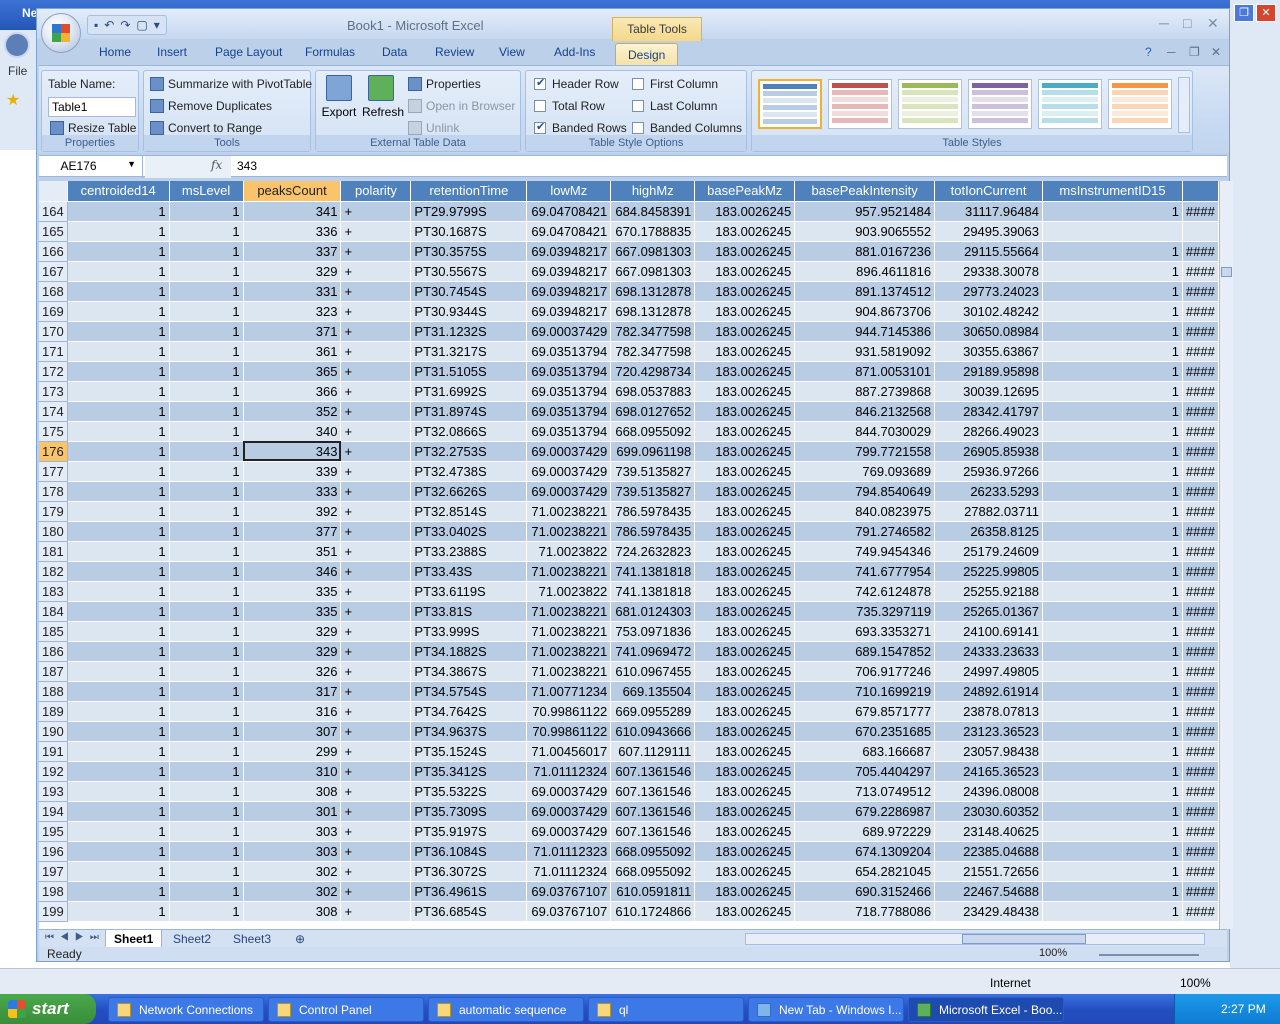 This screenshot has width=1280, height=1024. What do you see at coordinates (989, 851) in the screenshot?
I see `table-cell: 22385.04688` at bounding box center [989, 851].